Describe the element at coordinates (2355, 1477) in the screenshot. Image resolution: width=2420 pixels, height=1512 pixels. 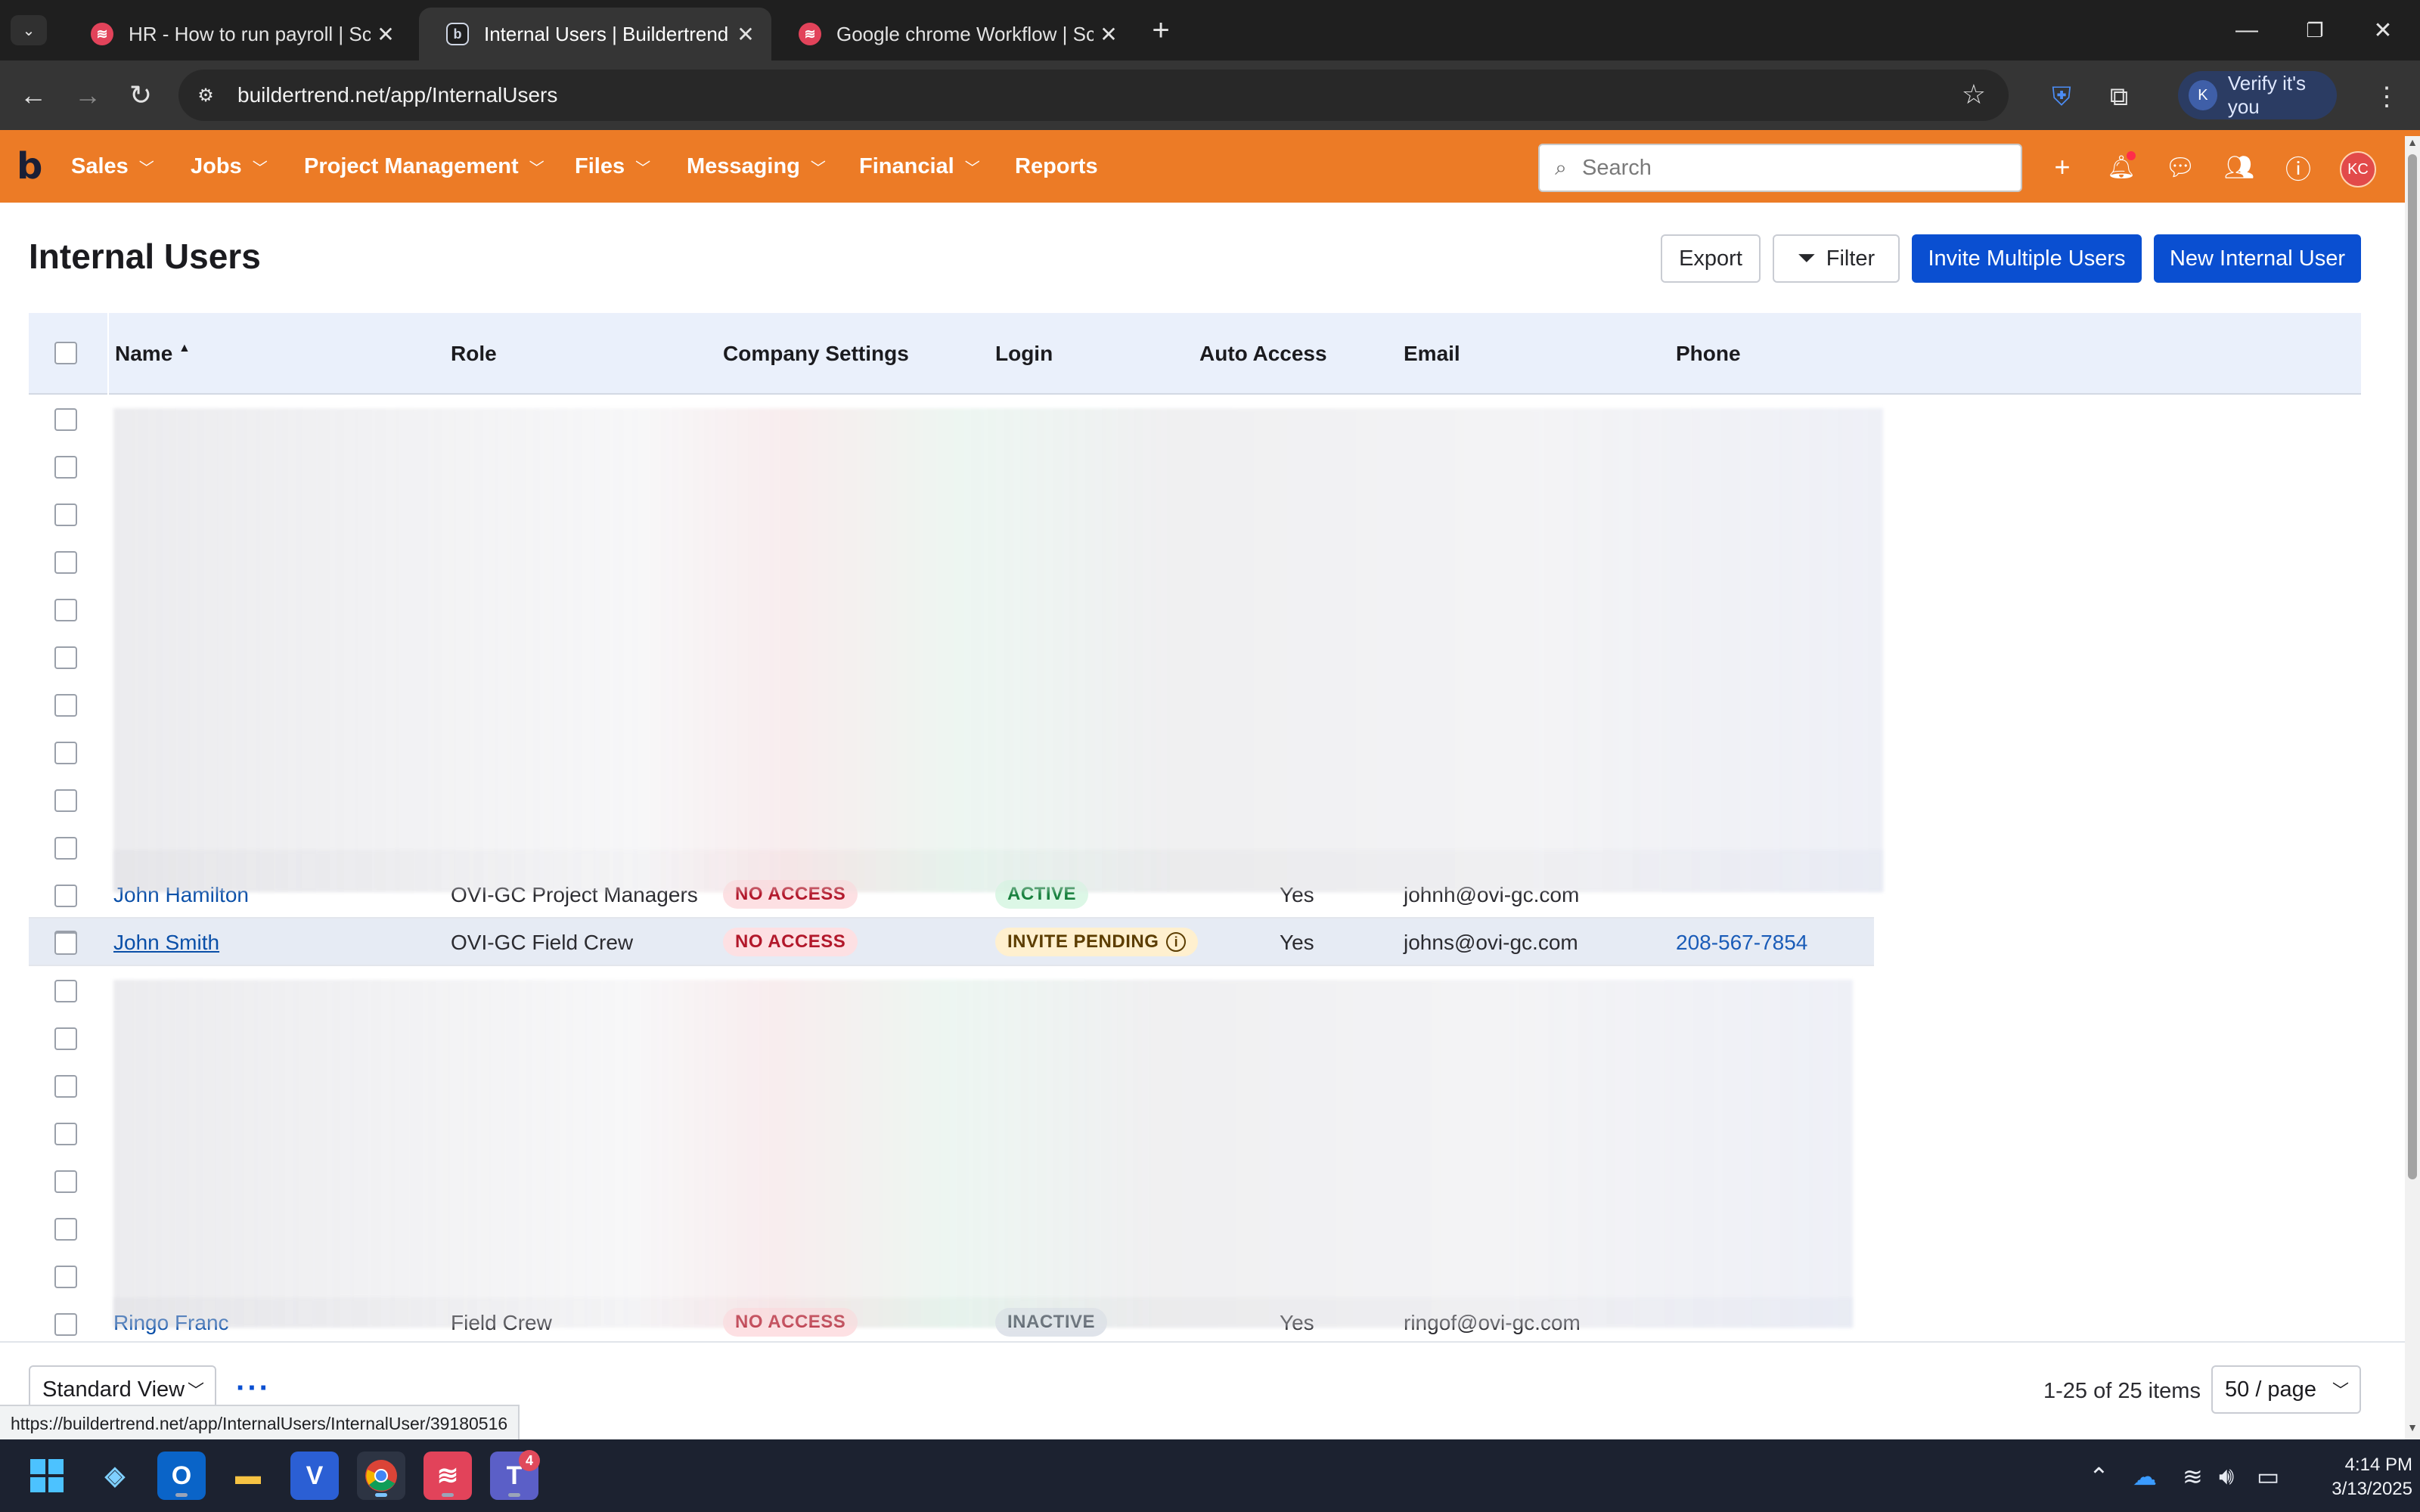
I see `system-clock: 4:14 PM 3/13/2025` at that location.